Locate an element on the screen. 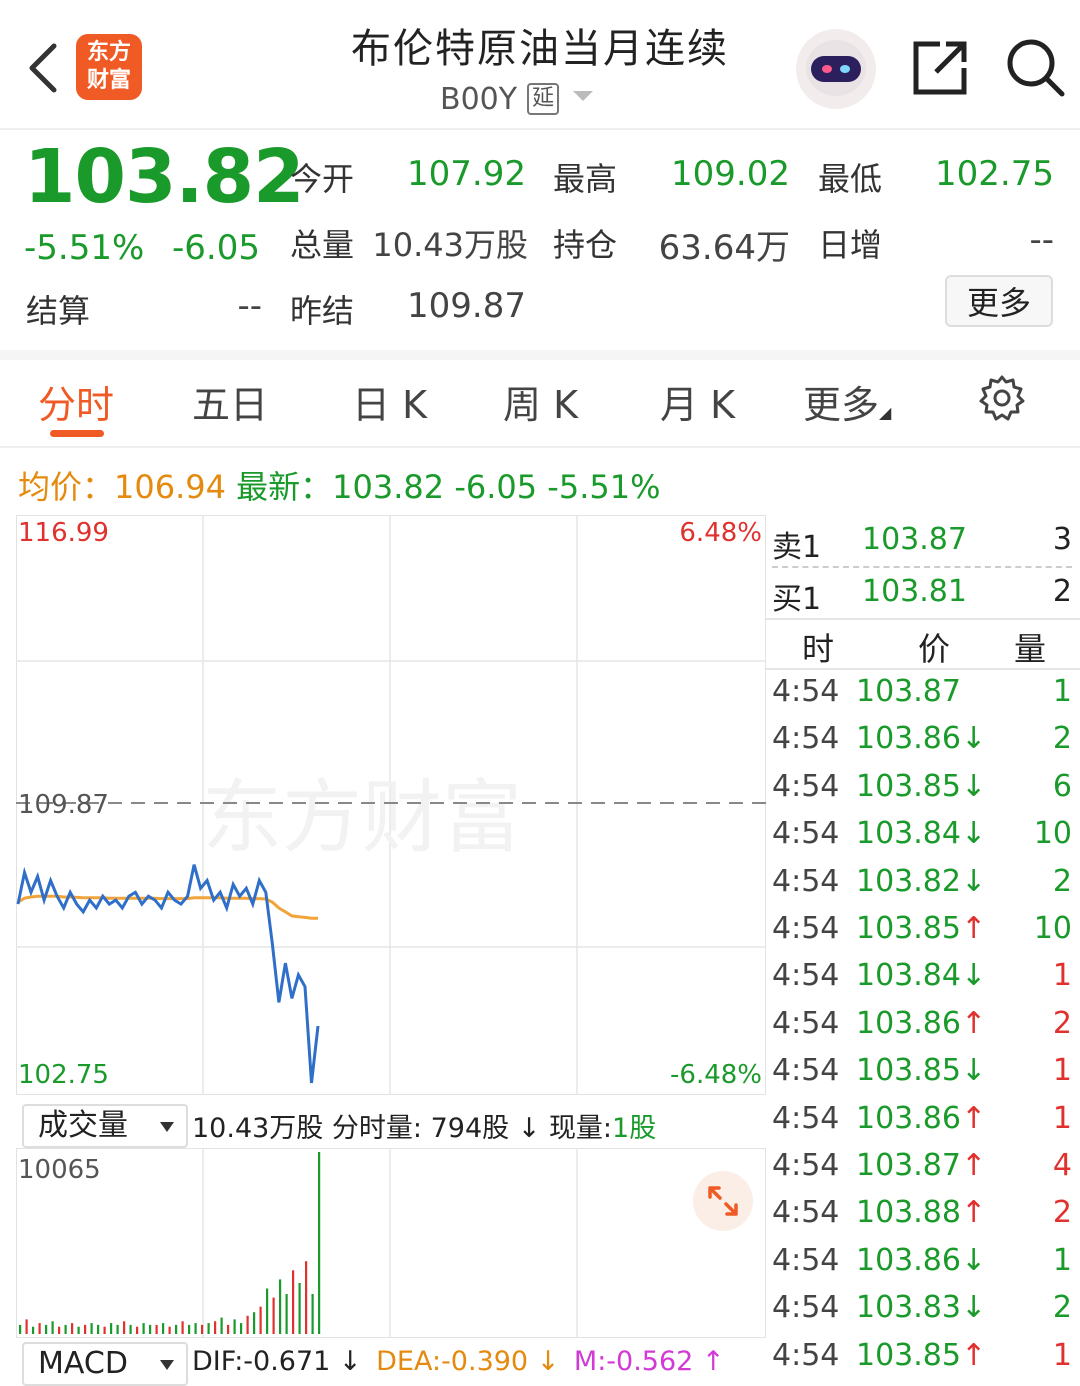 This screenshot has height=1386, width=1080. volume-value: 10.43万股 is located at coordinates (450, 245).